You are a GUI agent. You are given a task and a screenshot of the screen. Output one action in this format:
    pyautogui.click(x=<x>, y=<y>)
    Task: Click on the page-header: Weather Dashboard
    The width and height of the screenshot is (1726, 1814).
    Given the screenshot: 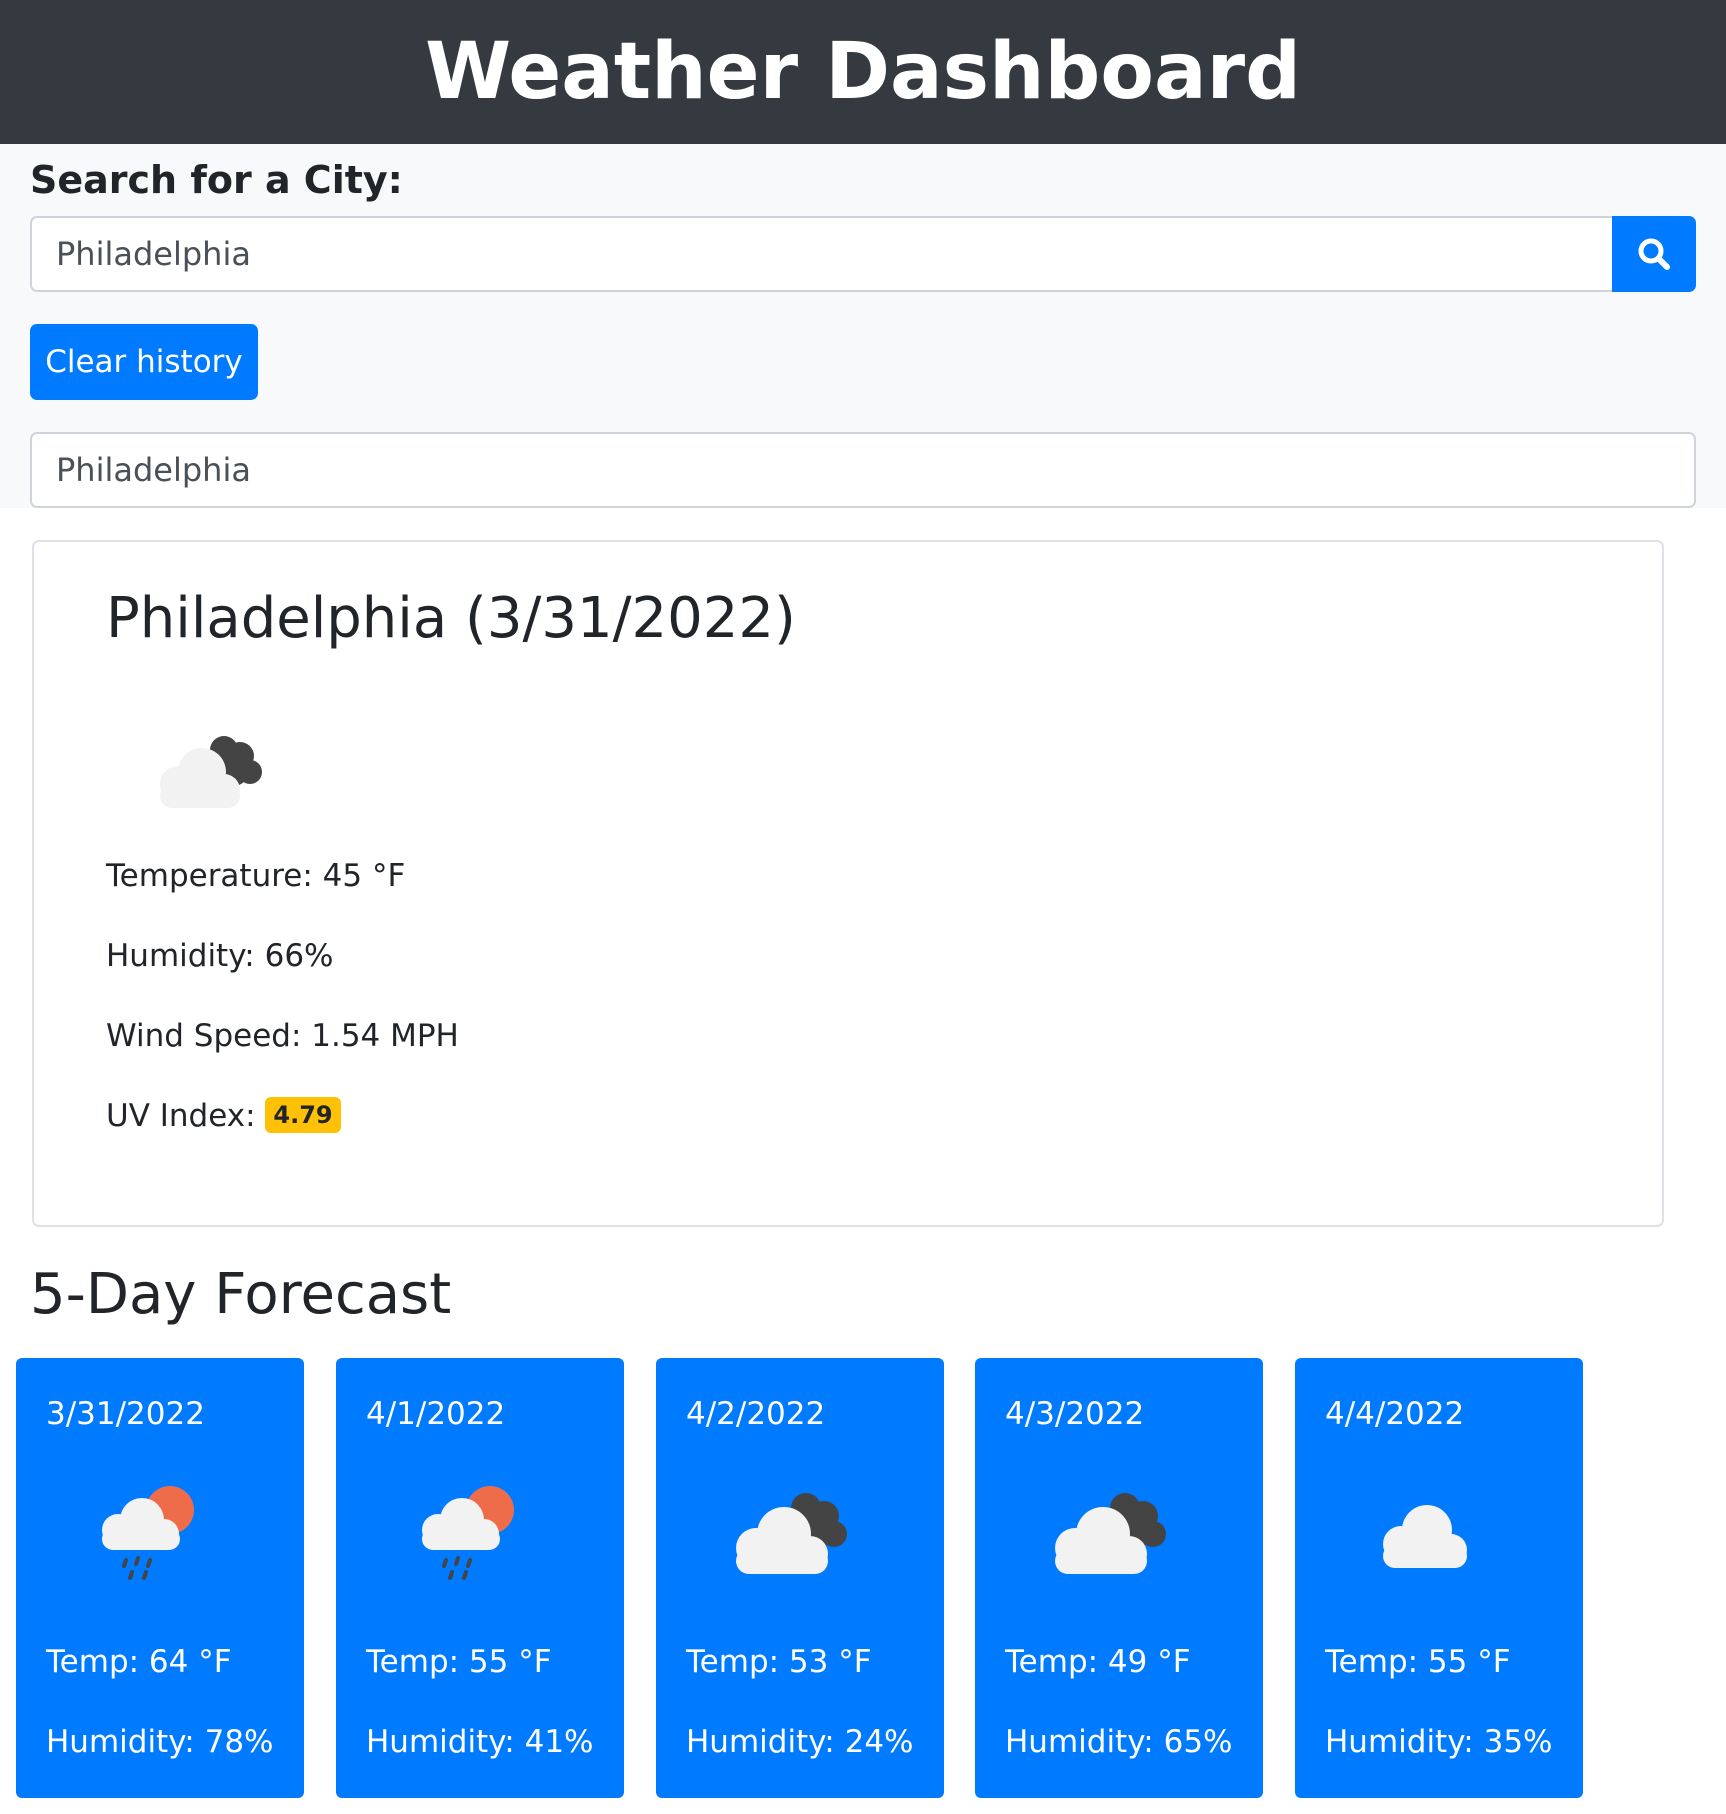 What is the action you would take?
    pyautogui.click(x=863, y=72)
    